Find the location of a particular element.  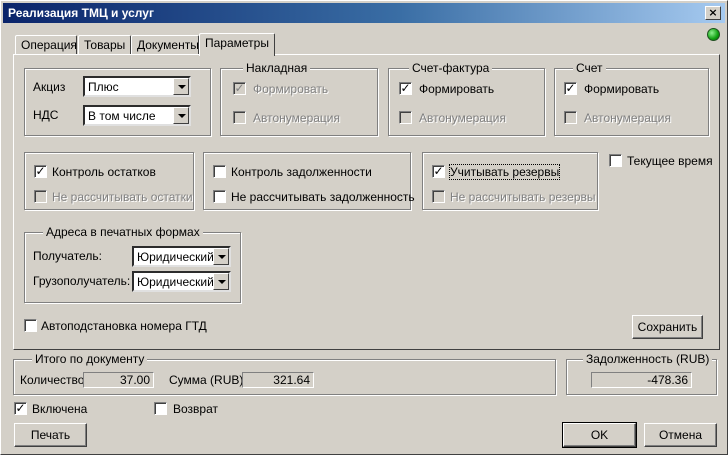

qty-value: 37.00 is located at coordinates (118, 380).